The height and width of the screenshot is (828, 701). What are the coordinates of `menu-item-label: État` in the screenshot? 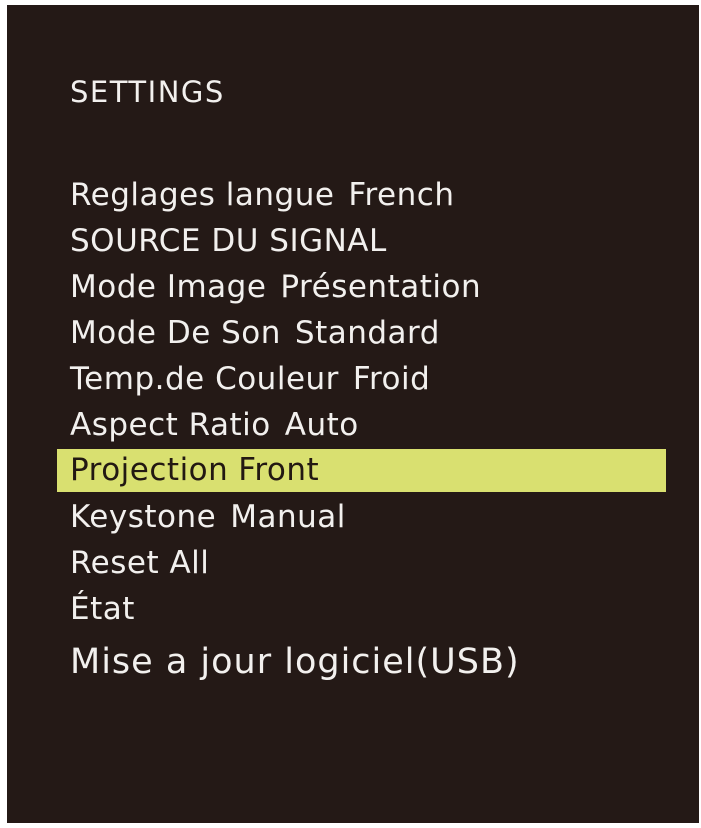 It's located at (102, 609).